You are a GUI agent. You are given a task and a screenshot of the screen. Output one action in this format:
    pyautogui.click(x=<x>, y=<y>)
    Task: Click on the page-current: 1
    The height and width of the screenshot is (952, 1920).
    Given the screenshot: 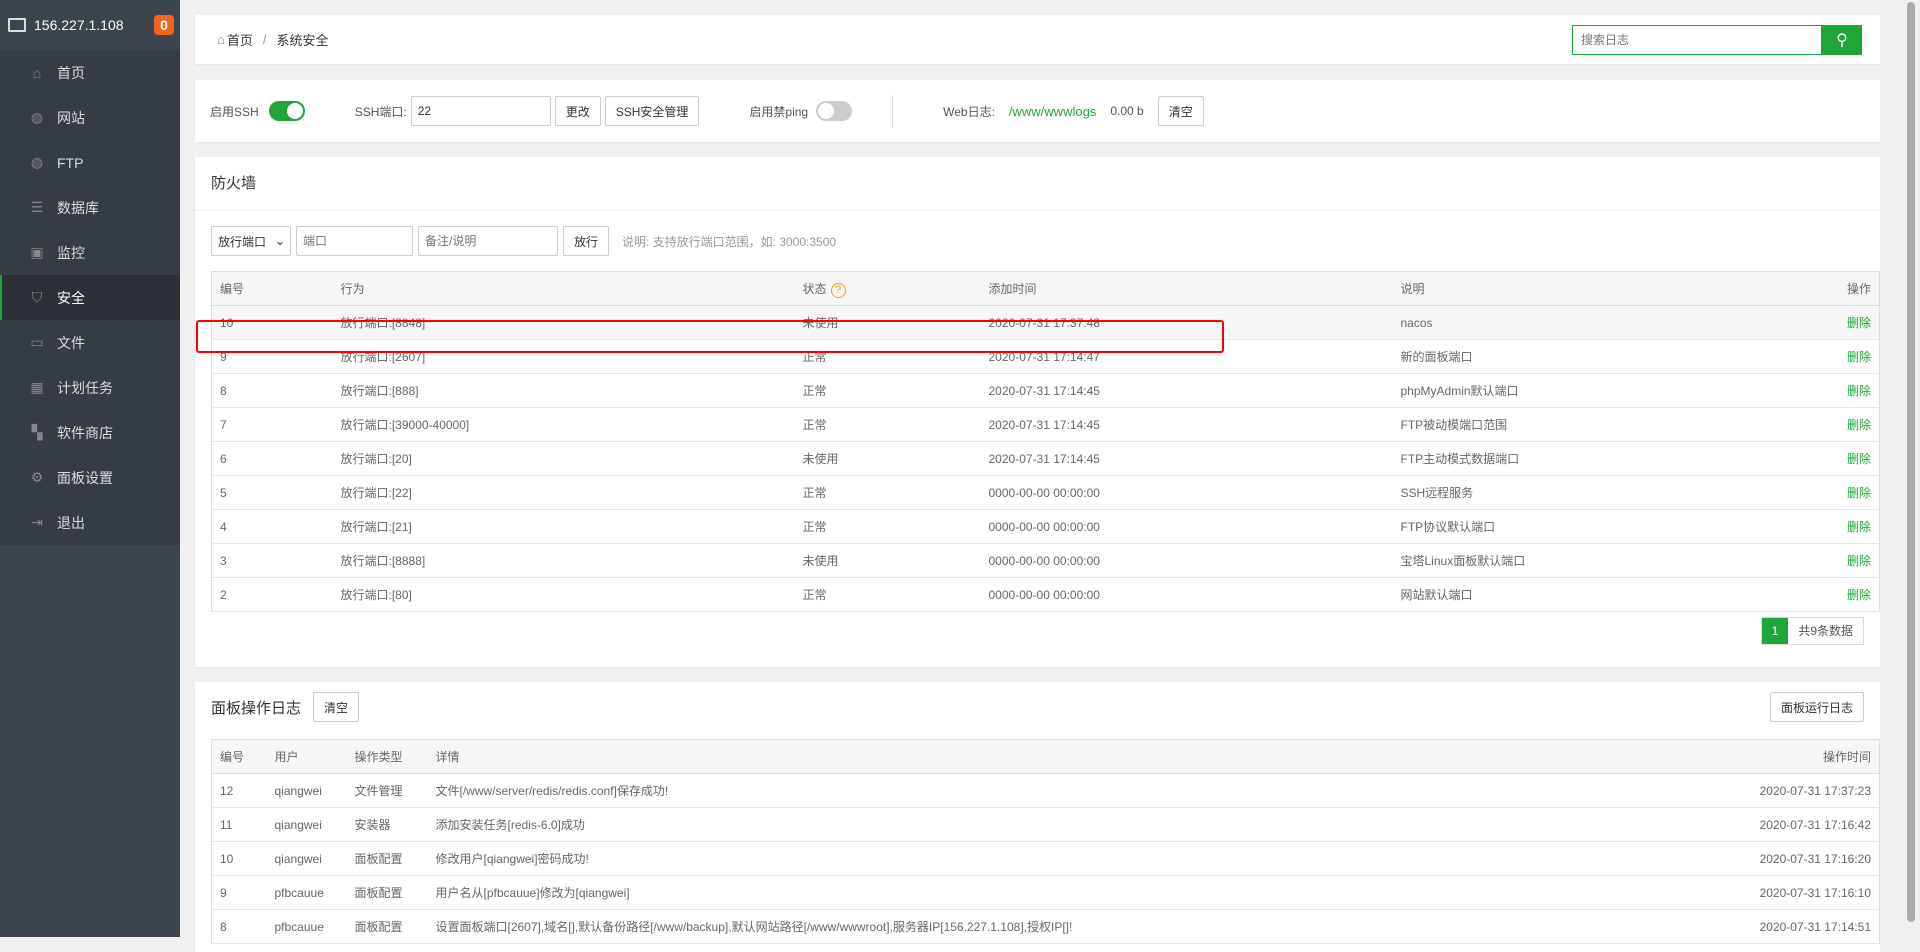 What is the action you would take?
    pyautogui.click(x=1775, y=631)
    